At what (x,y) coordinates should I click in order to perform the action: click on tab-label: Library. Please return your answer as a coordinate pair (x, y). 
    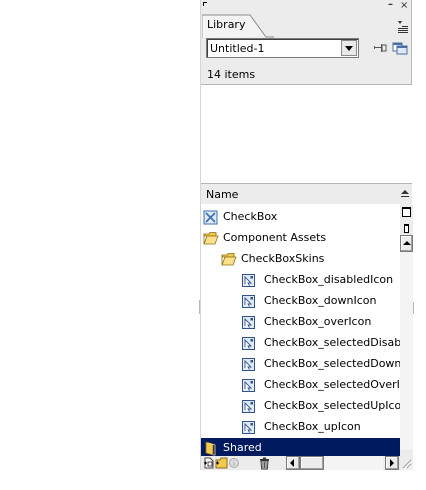
    Looking at the image, I should click on (226, 24).